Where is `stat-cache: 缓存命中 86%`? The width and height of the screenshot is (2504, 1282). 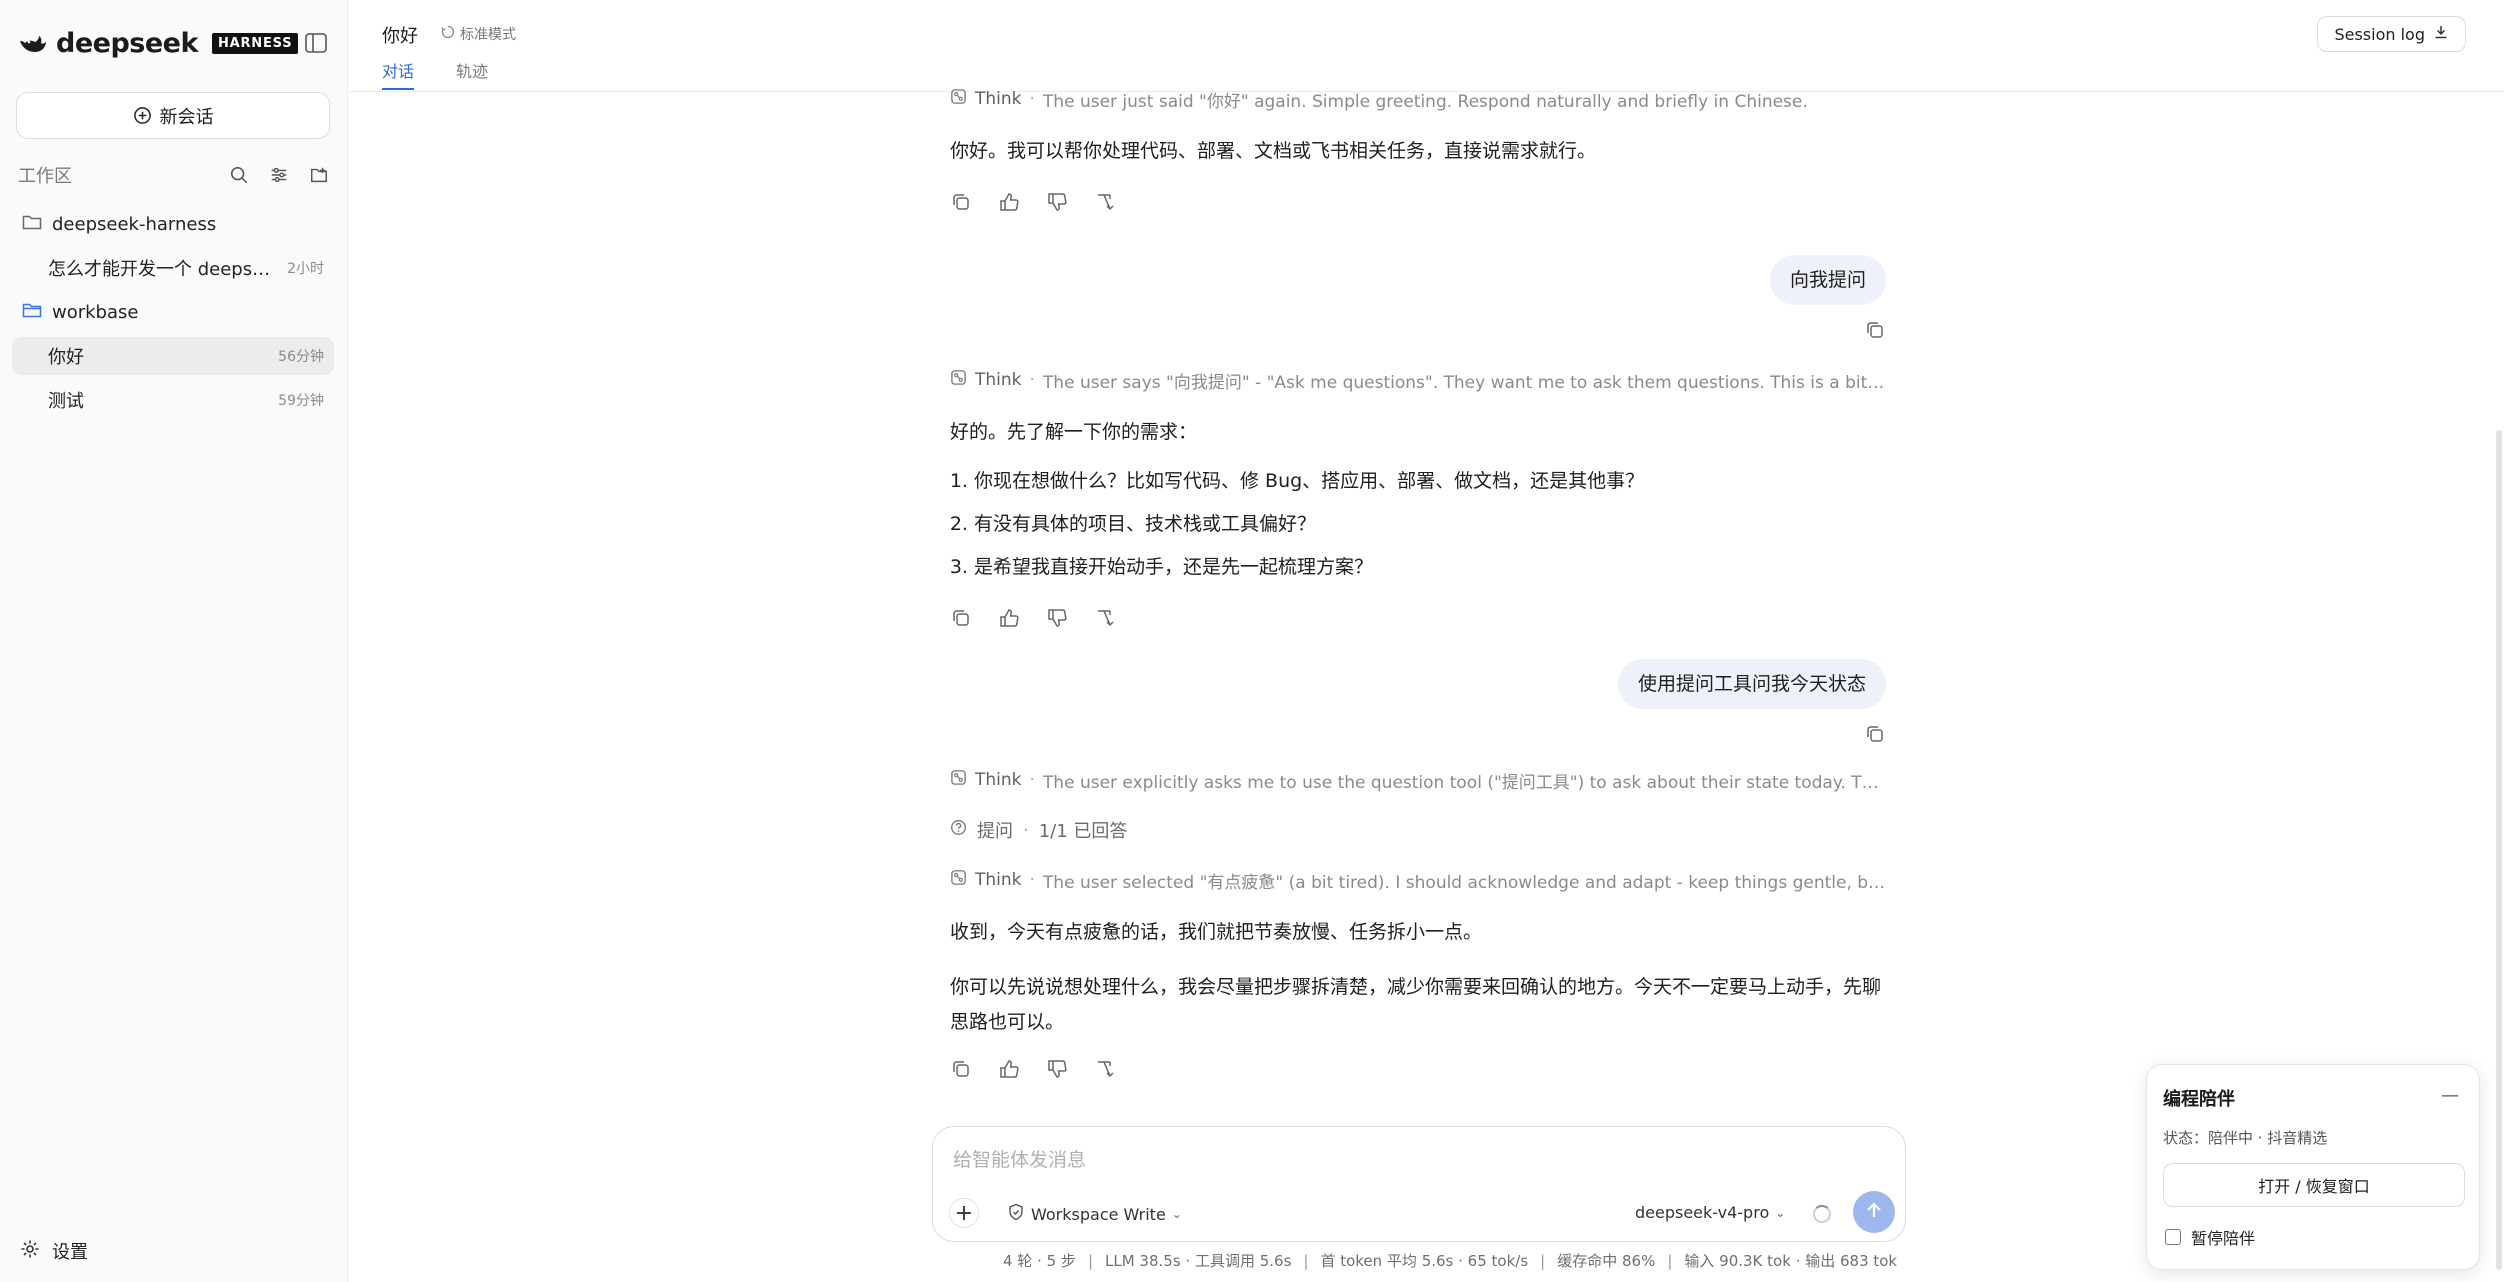
stat-cache: 缓存命中 86% is located at coordinates (1606, 1261).